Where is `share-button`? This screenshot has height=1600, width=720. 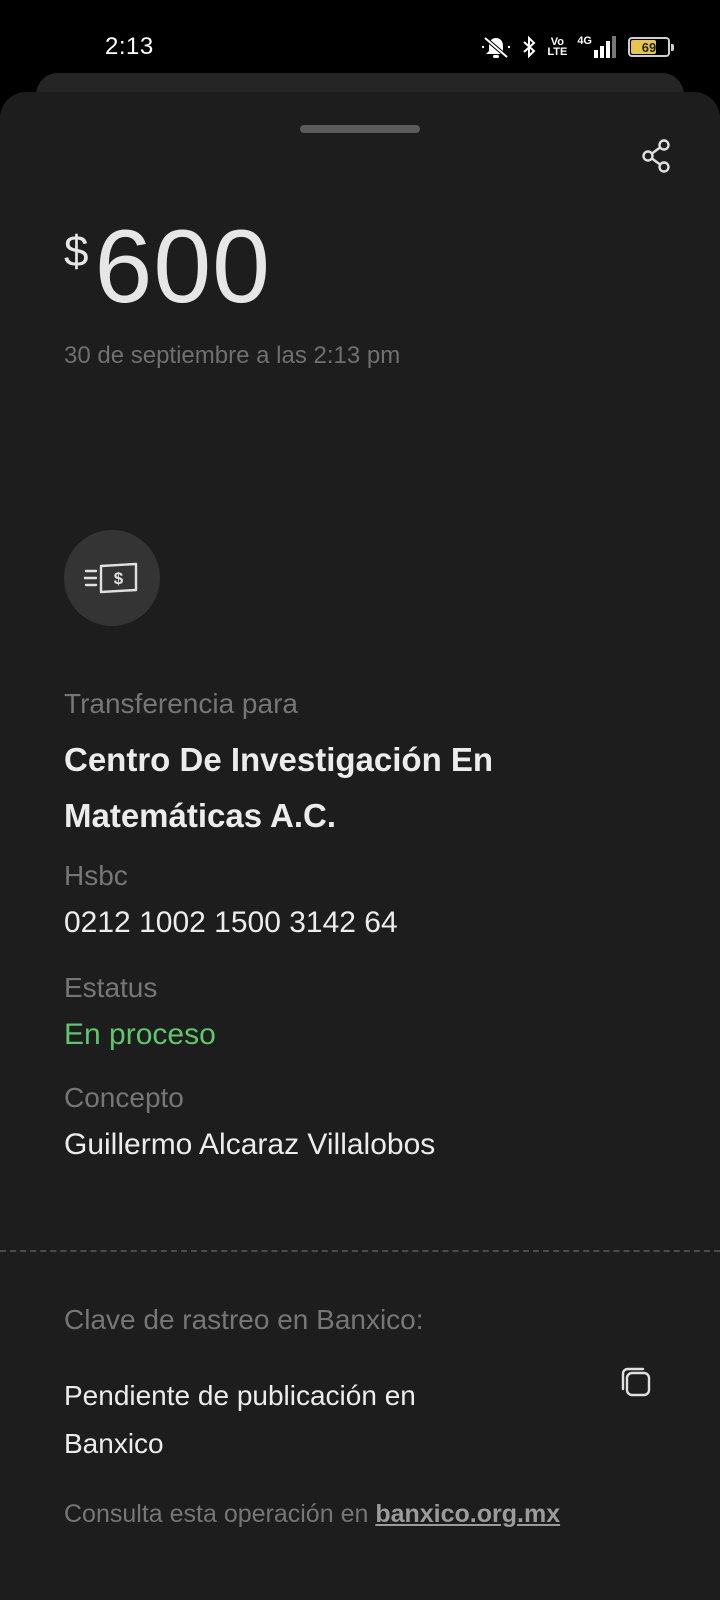
share-button is located at coordinates (656, 156).